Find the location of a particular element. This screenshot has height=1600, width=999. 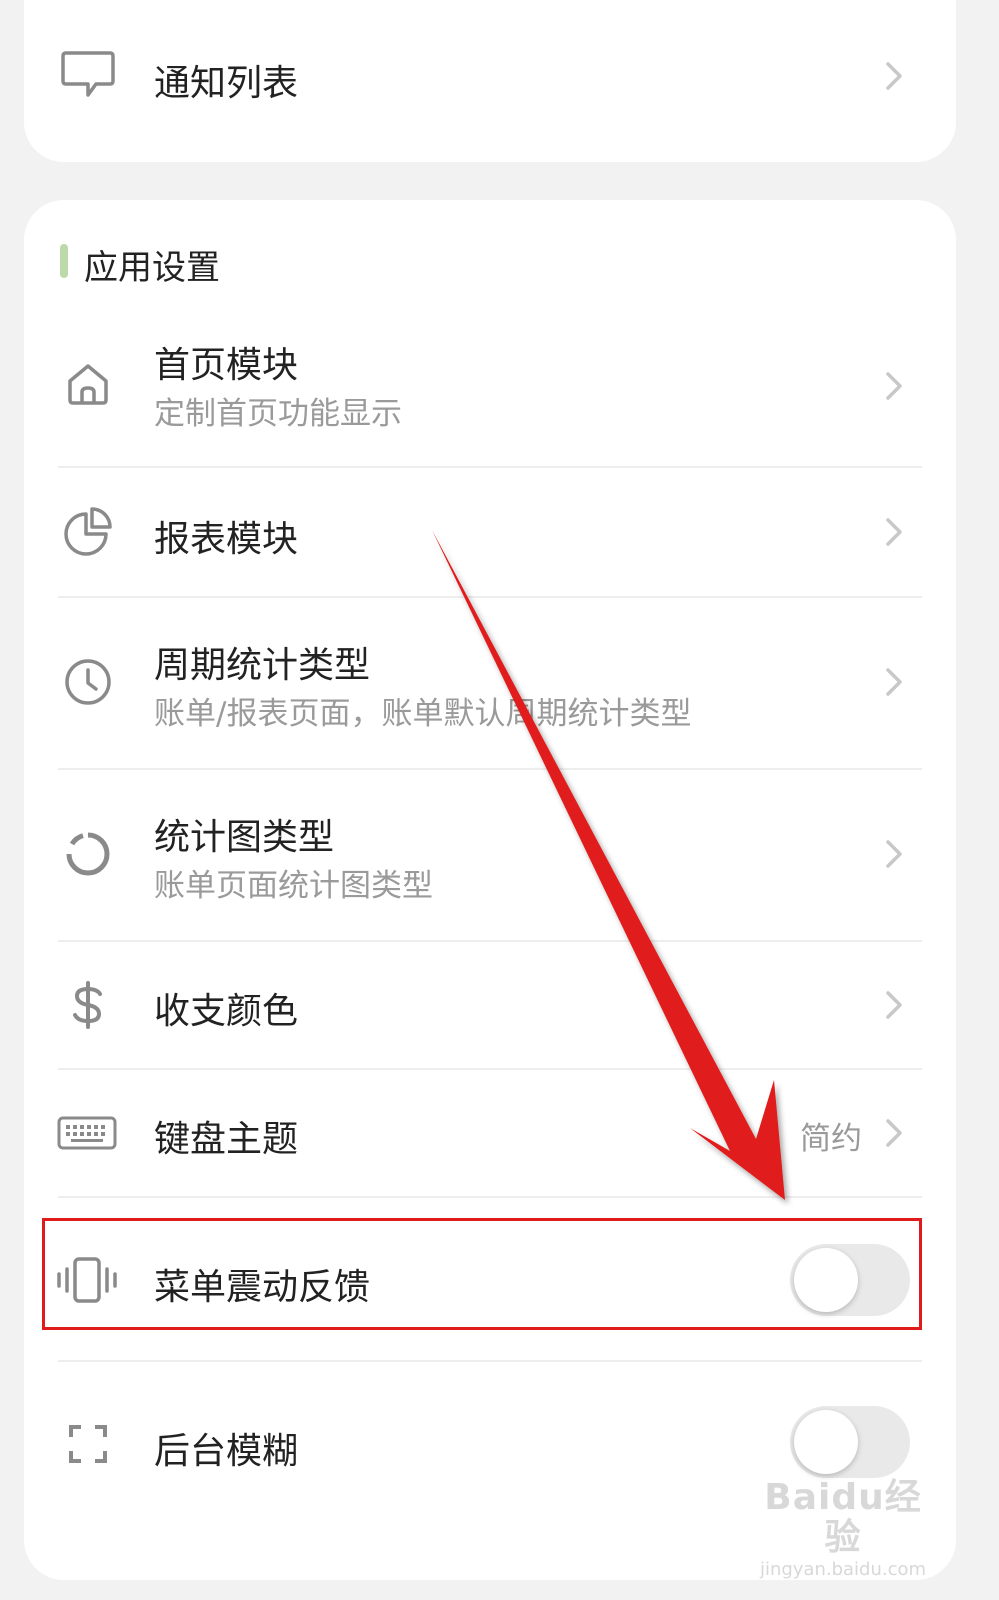

settings-item-income-expense-color: 收支颜色 is located at coordinates (490, 1005).